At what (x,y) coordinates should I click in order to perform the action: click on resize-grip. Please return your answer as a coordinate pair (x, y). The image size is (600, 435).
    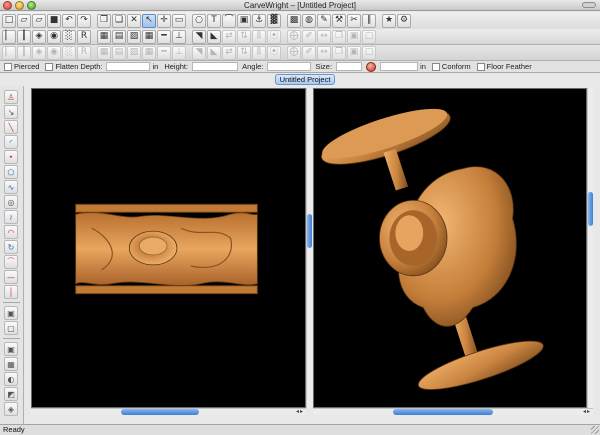
    Looking at the image, I should click on (595, 430).